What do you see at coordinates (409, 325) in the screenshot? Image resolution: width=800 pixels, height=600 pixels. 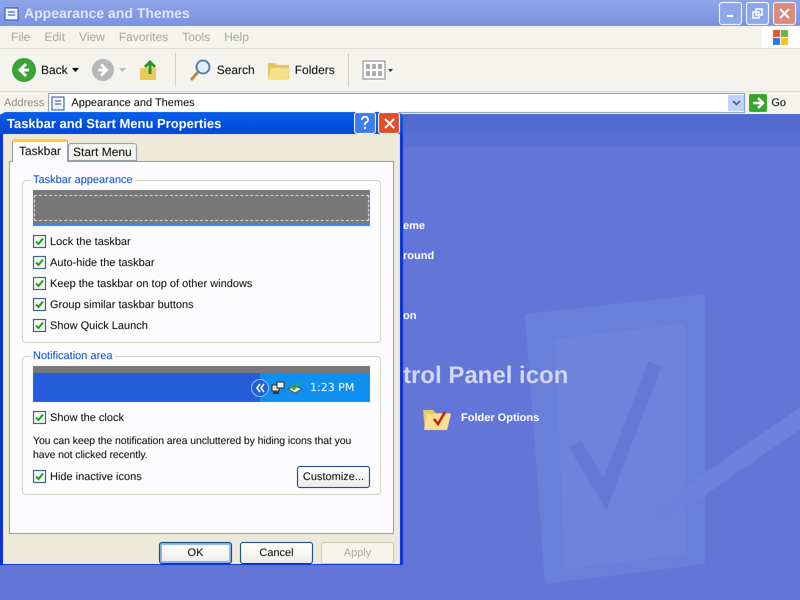 I see `task-link: on` at bounding box center [409, 325].